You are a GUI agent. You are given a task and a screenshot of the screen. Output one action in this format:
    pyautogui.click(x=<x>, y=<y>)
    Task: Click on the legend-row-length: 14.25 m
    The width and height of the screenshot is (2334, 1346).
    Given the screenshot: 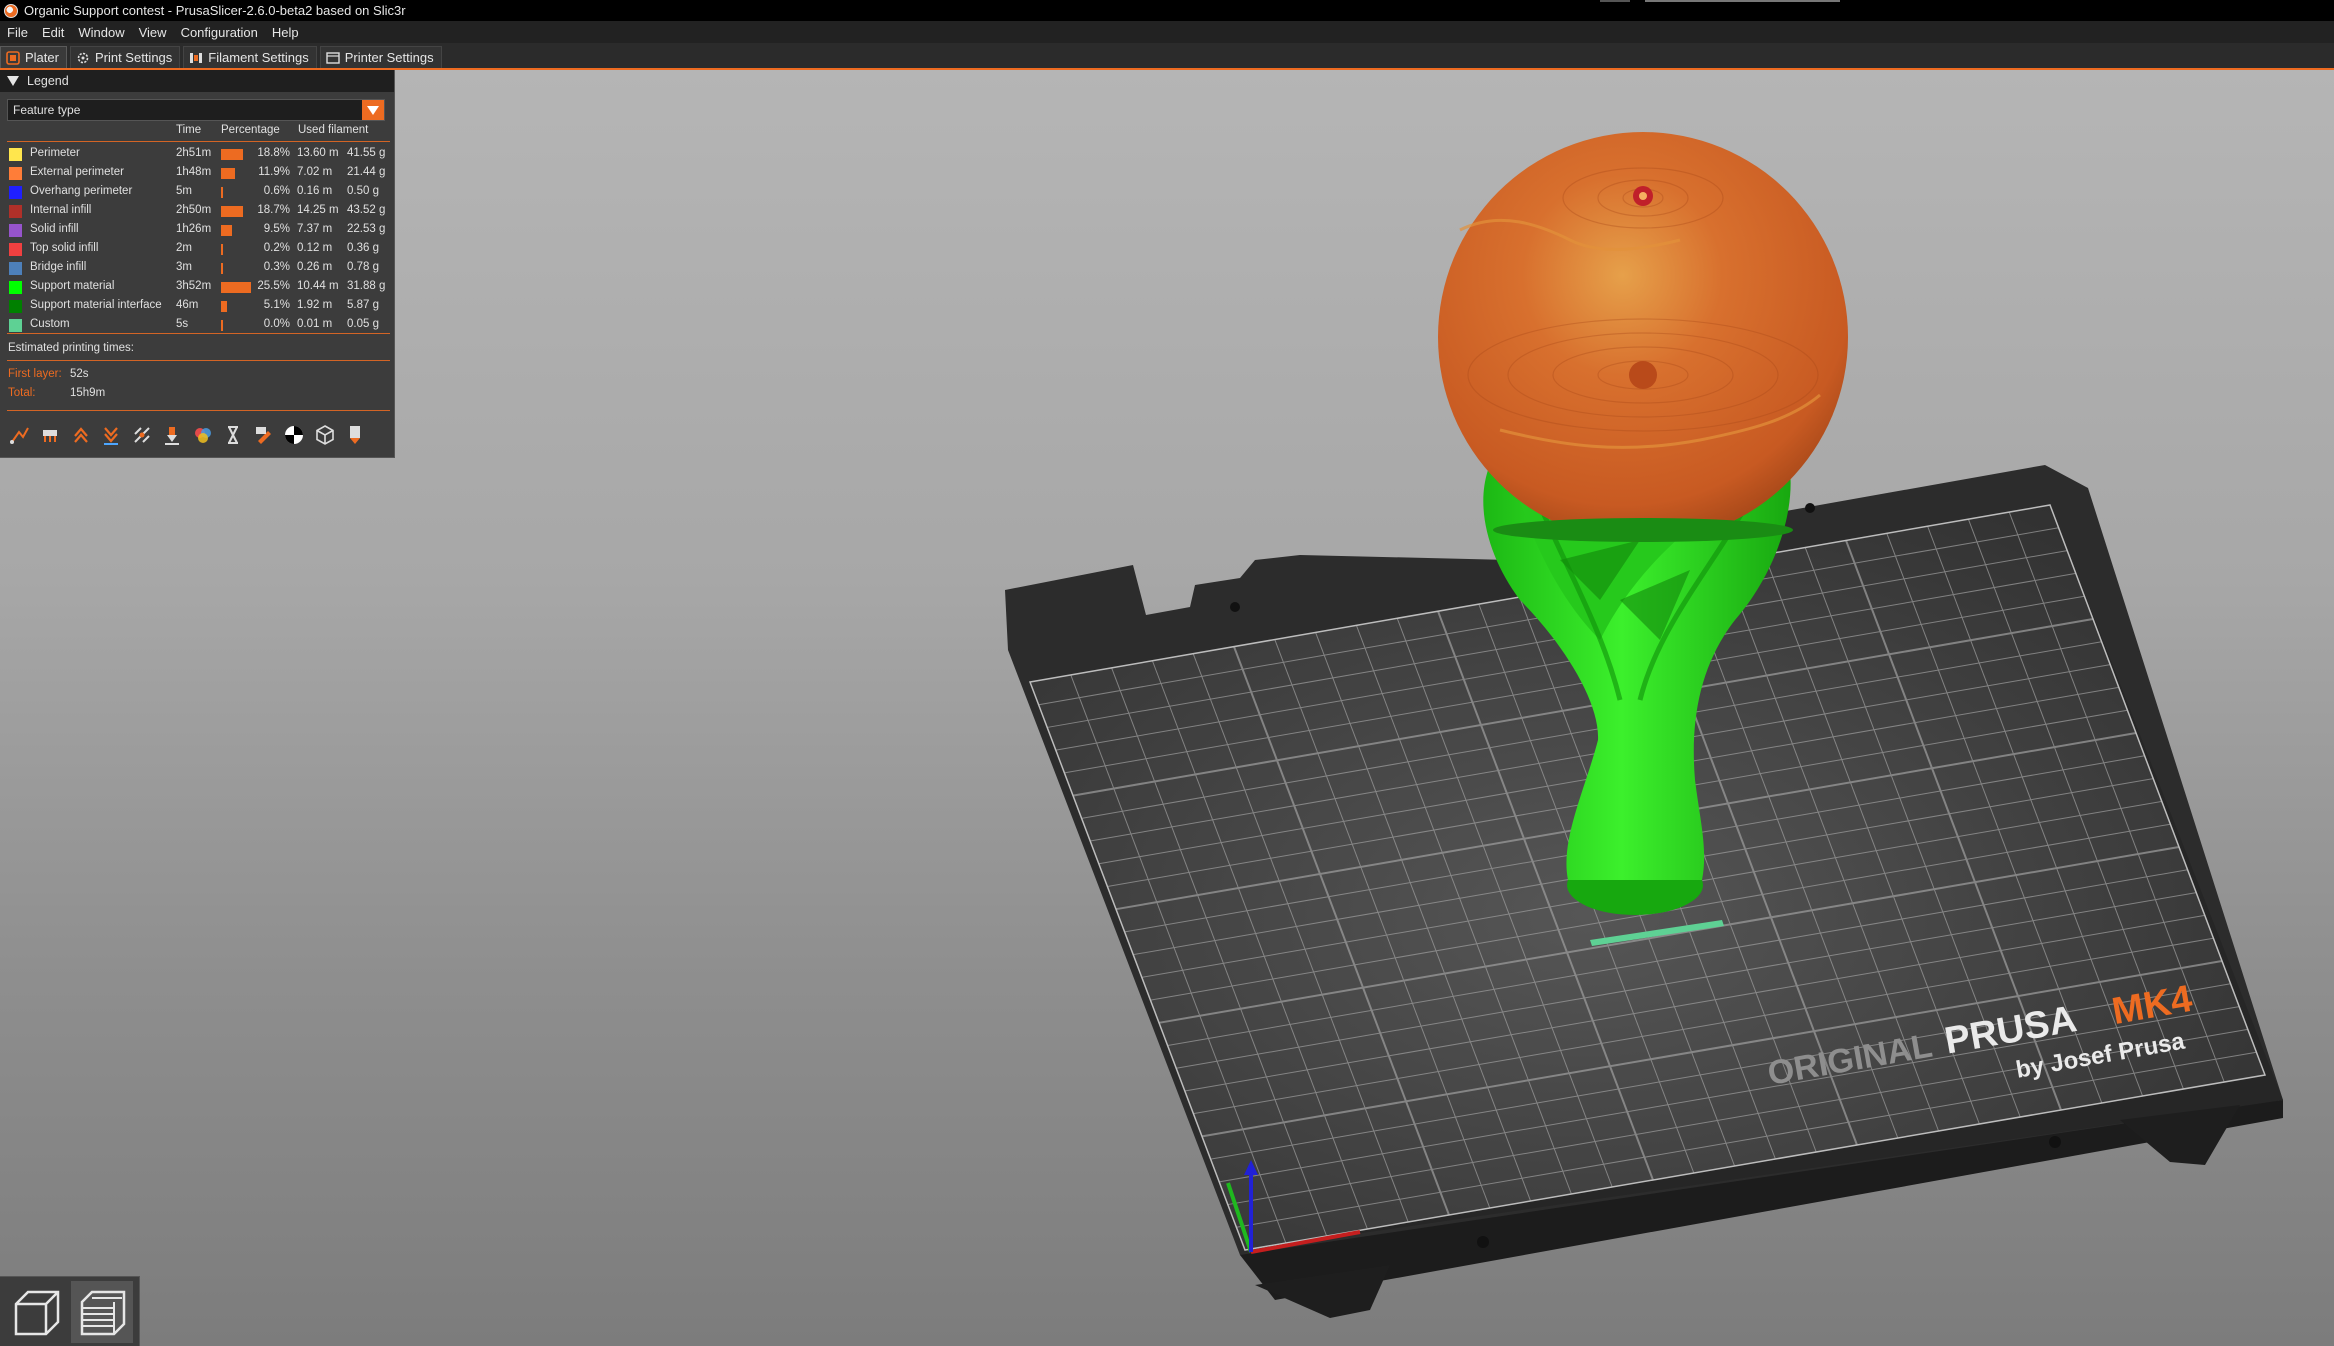 What is the action you would take?
    pyautogui.click(x=318, y=210)
    